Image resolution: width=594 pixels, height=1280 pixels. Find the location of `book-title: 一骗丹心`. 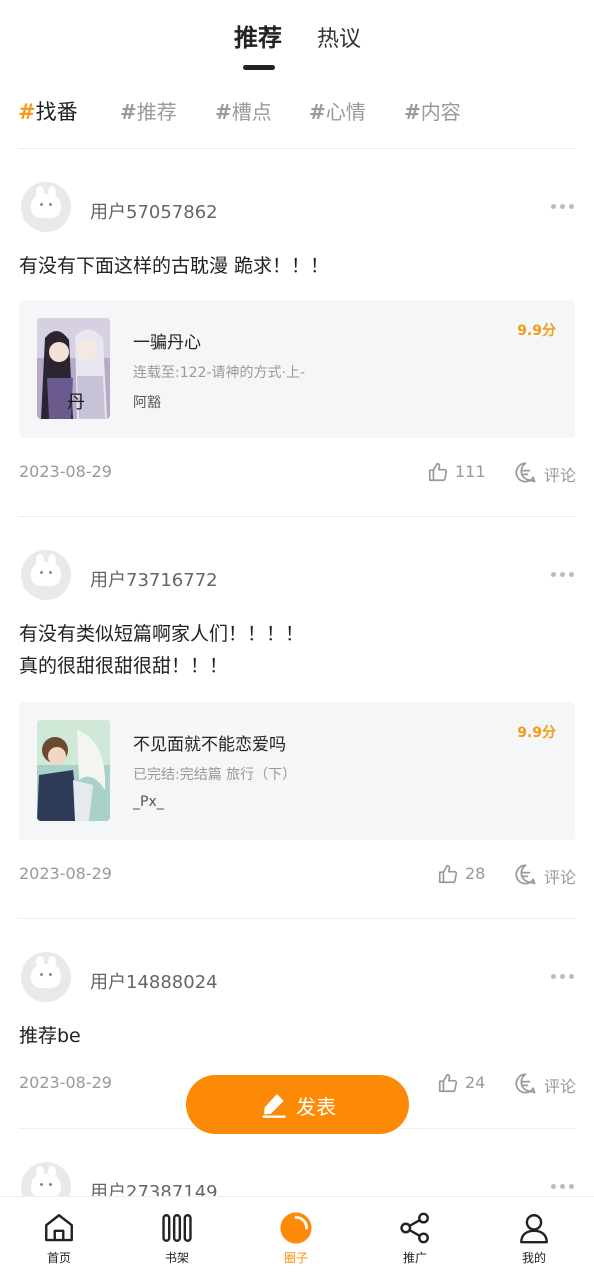

book-title: 一骗丹心 is located at coordinates (167, 343).